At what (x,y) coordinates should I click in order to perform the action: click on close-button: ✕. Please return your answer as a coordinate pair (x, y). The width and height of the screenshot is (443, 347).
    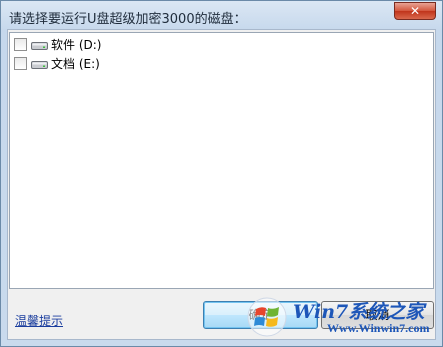
    Looking at the image, I should click on (415, 11).